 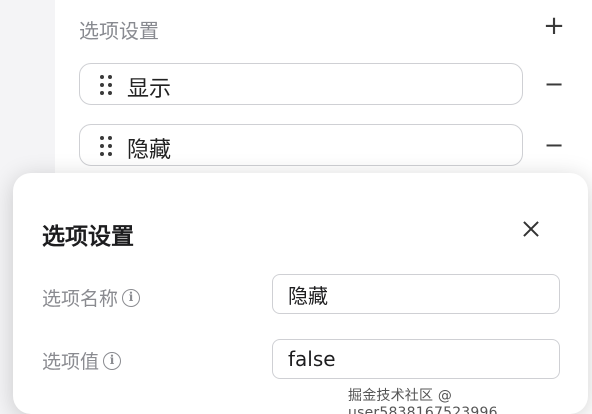 What do you see at coordinates (149, 89) in the screenshot?
I see `option-label: 显示` at bounding box center [149, 89].